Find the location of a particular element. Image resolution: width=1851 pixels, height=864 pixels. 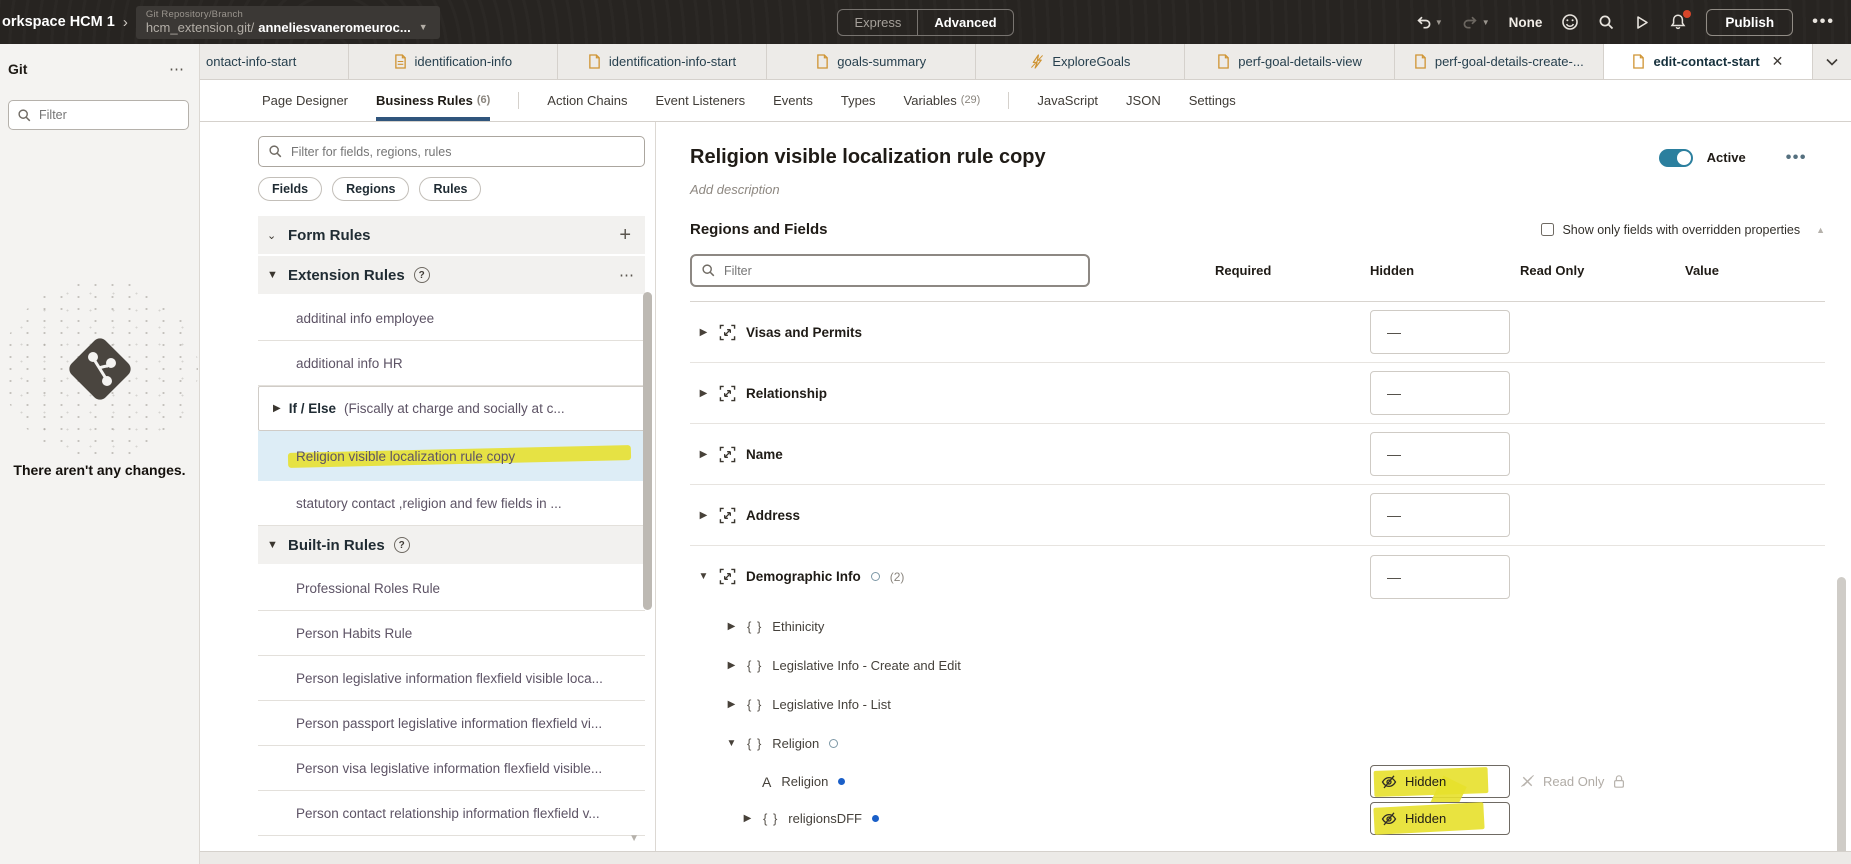

close-tab-icon: ✕ is located at coordinates (1778, 61).